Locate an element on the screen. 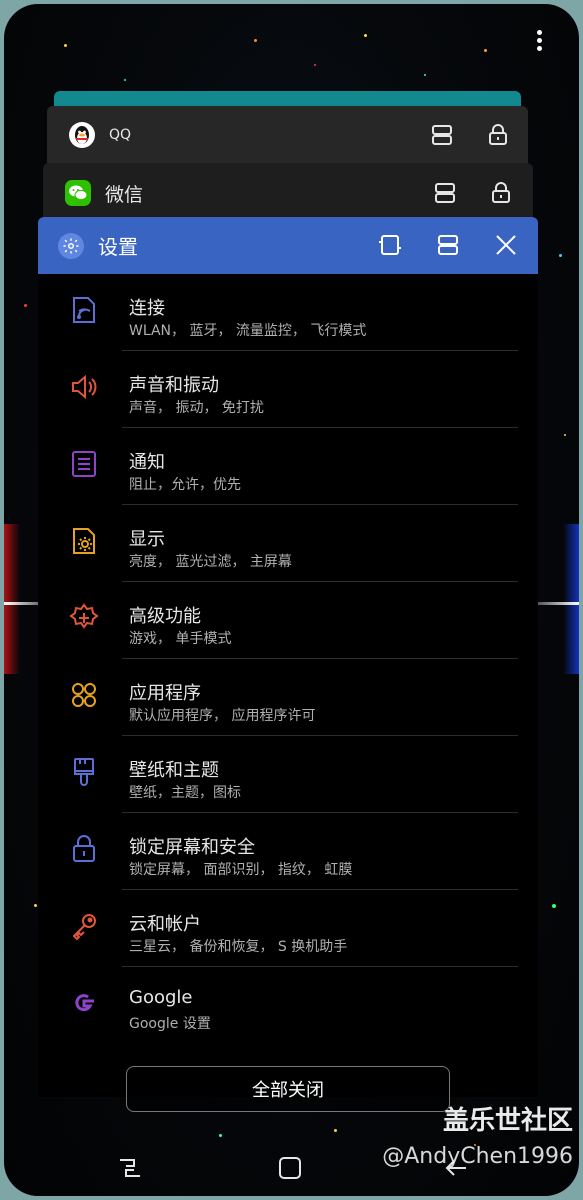 The height and width of the screenshot is (1200, 583). settings-item-google: Google Google 设置 is located at coordinates (288, 1005).